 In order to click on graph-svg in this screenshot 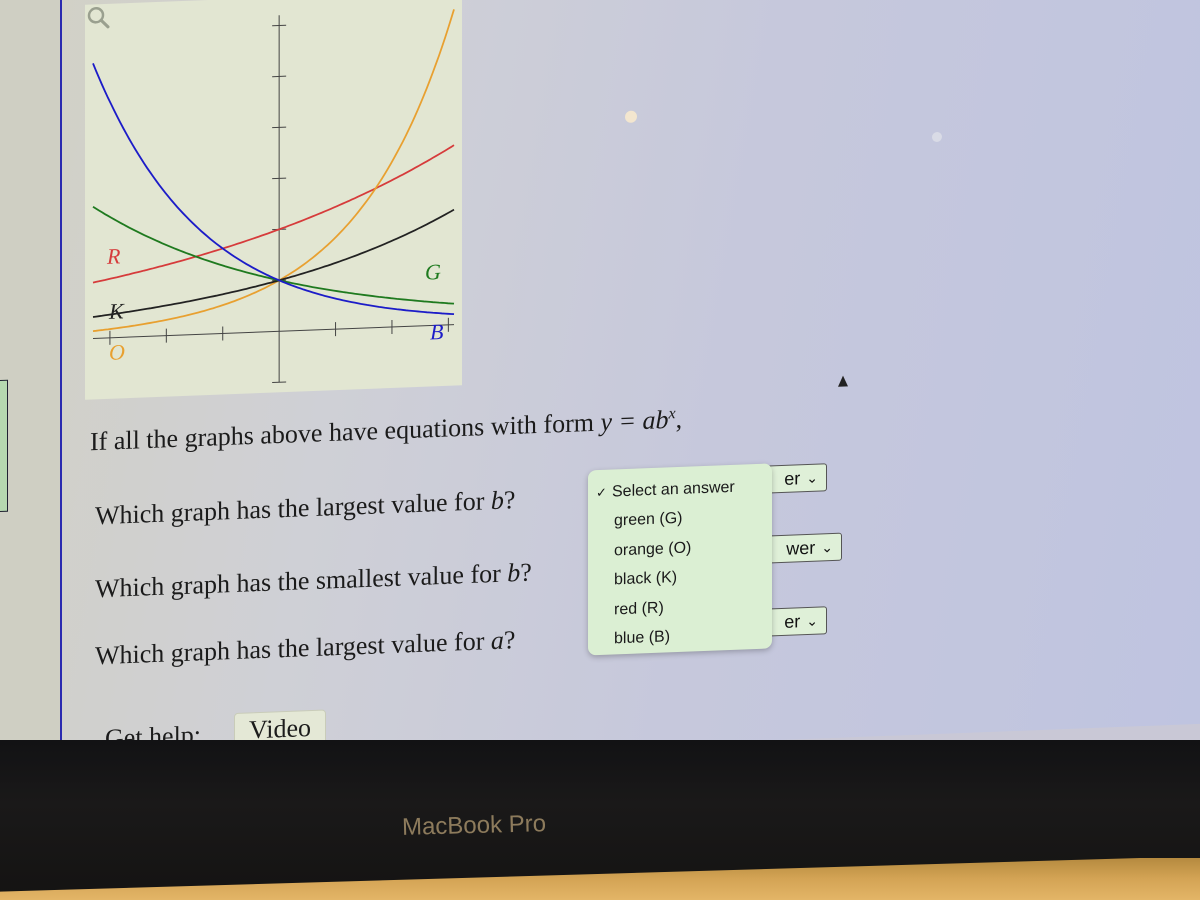, I will do `click(273, 196)`.